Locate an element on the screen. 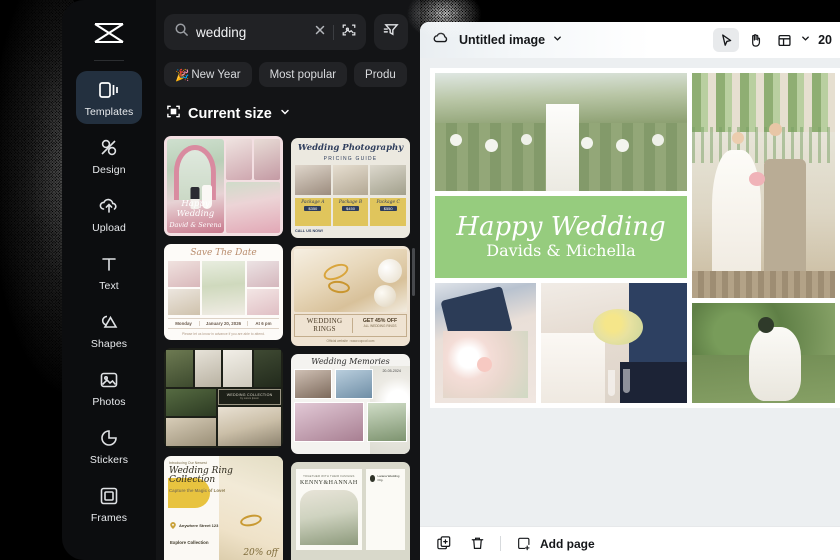  couple-in-field is located at coordinates (763, 353).